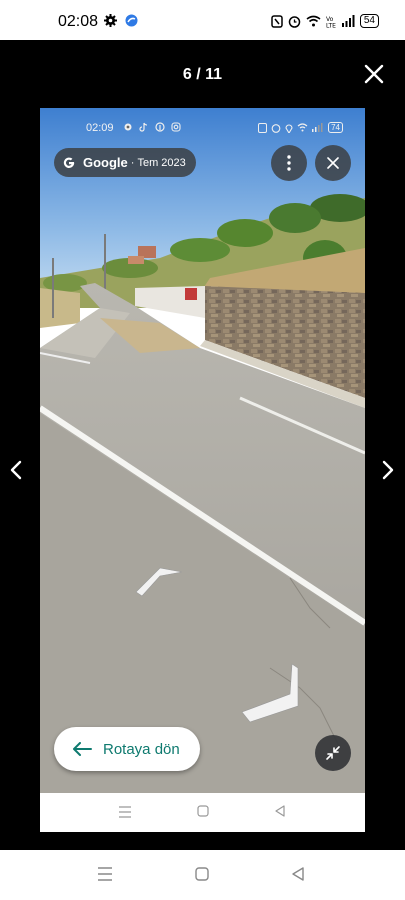 The height and width of the screenshot is (900, 405). I want to click on arrow-left-icon, so click(82, 749).